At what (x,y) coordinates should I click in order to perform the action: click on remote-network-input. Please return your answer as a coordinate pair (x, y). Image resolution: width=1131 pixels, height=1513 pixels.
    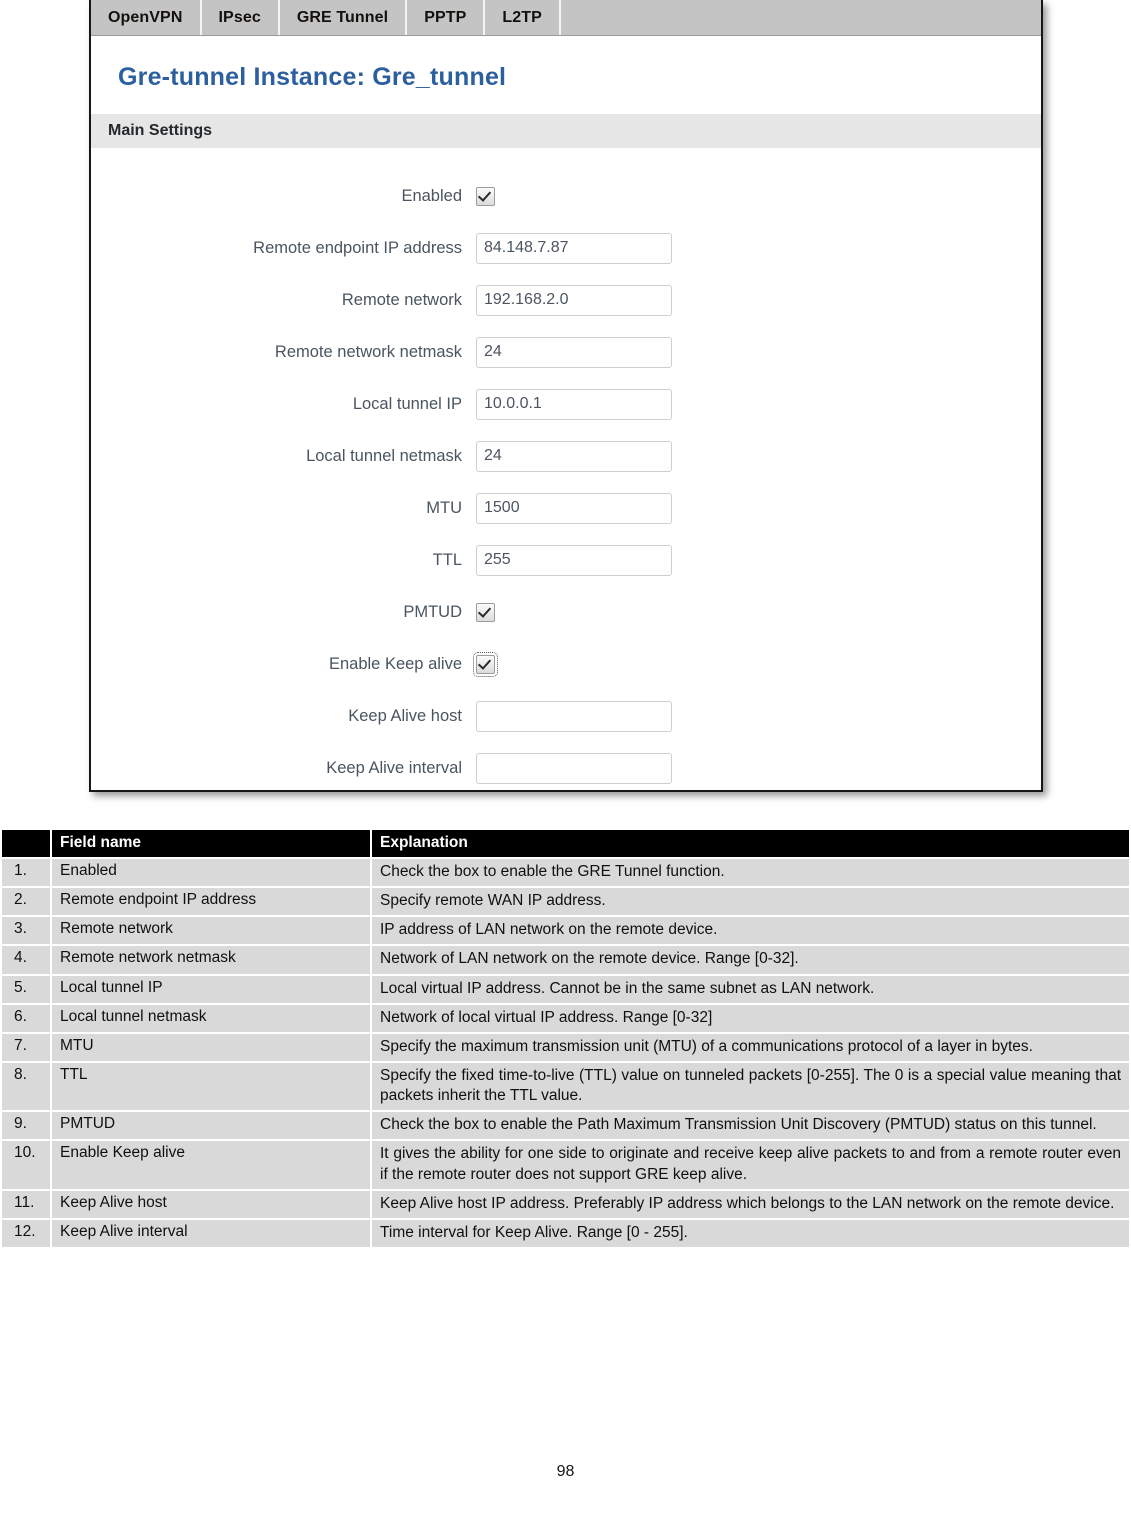
    Looking at the image, I should click on (574, 300).